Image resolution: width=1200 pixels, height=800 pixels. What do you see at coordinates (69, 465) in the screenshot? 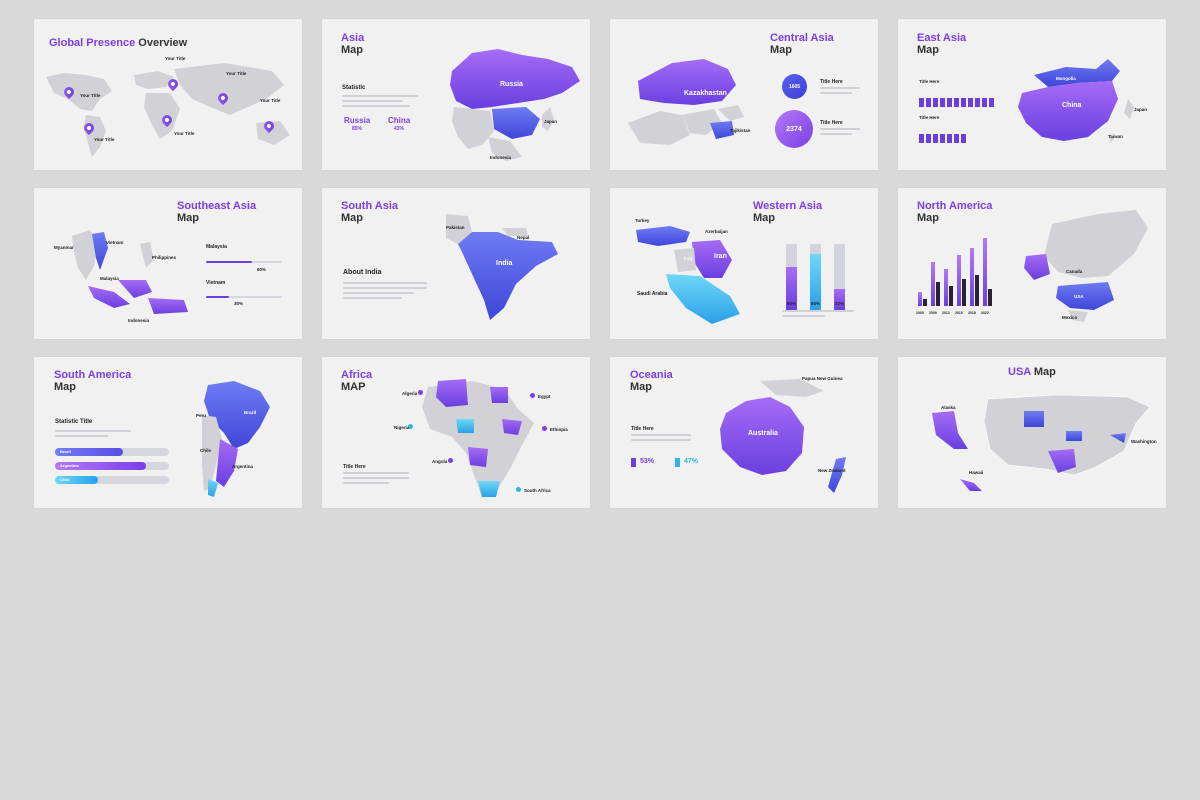
I see `bar-label: Argentina` at bounding box center [69, 465].